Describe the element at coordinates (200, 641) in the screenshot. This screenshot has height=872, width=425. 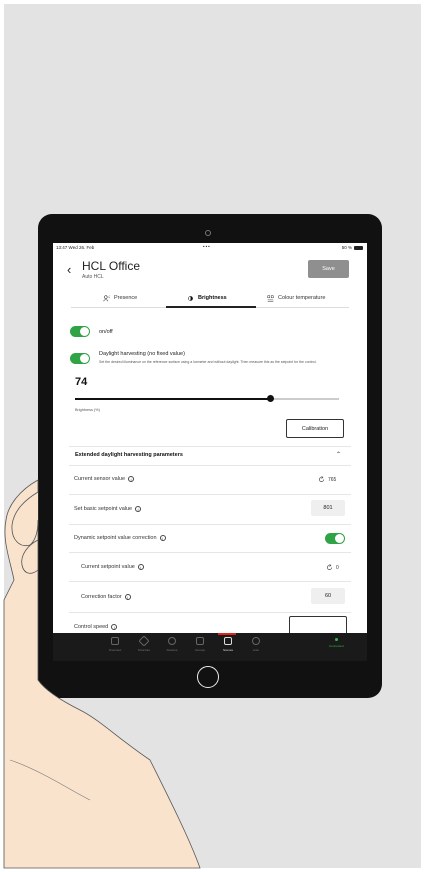
I see `groups-icon` at that location.